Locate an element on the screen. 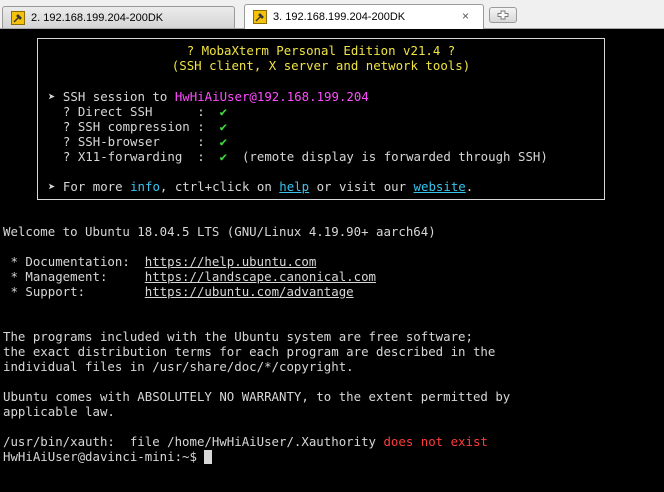 The image size is (664, 492). resource-support: * Support: https://ubuntu.com/advantage is located at coordinates (178, 291).